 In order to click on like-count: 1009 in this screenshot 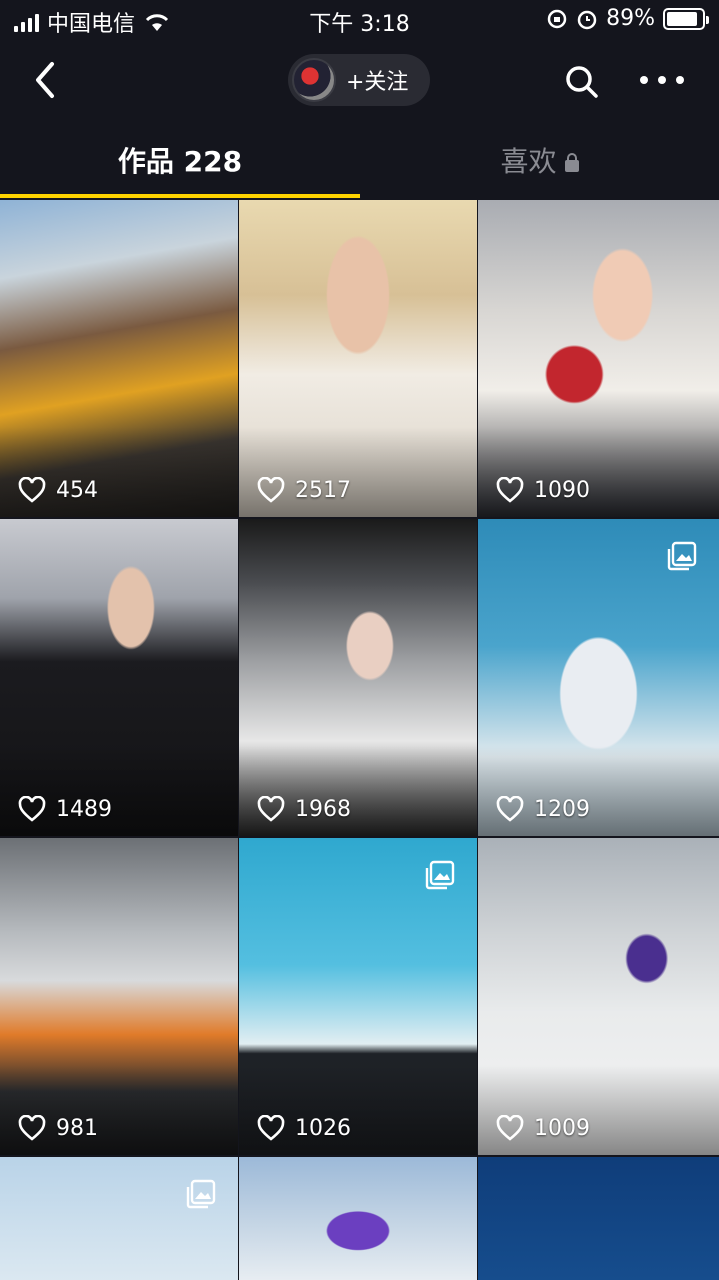, I will do `click(543, 1128)`.